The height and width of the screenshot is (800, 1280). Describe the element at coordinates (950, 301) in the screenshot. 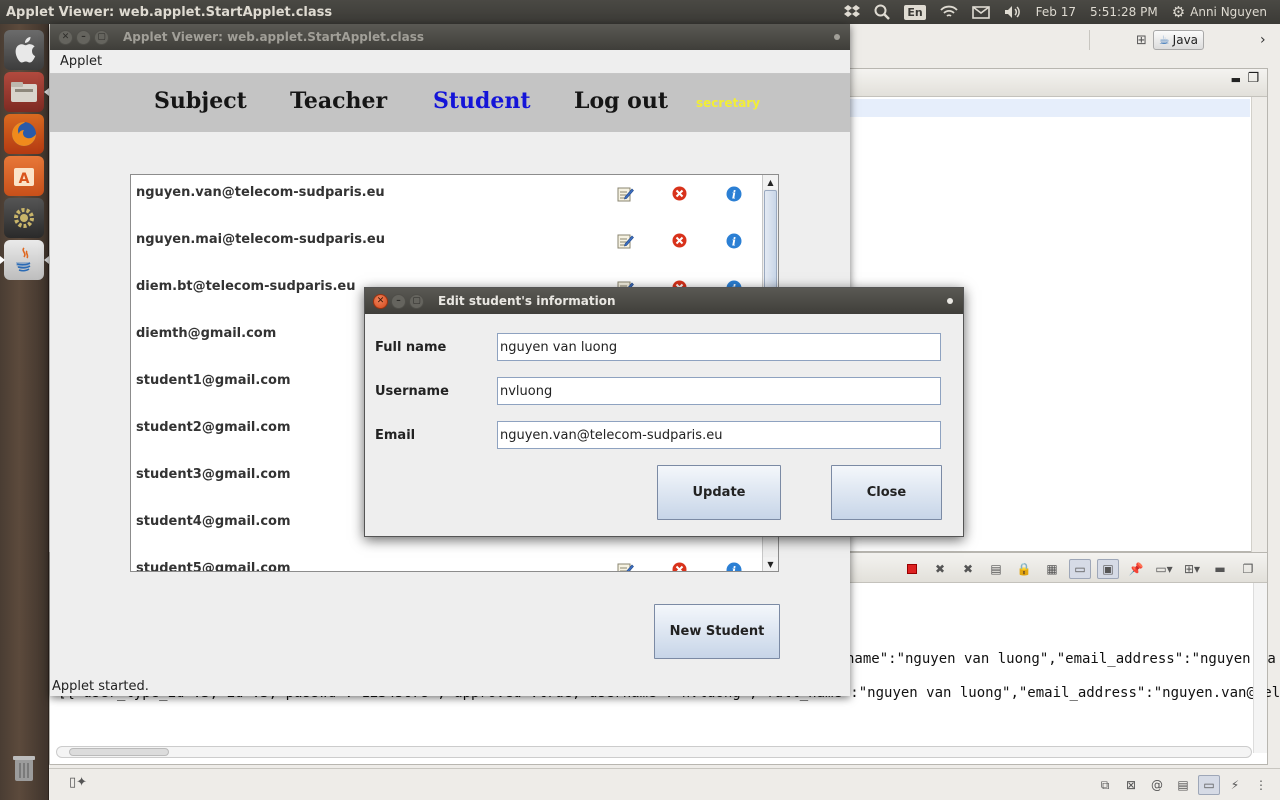

I see `dialog-menu-icon` at that location.